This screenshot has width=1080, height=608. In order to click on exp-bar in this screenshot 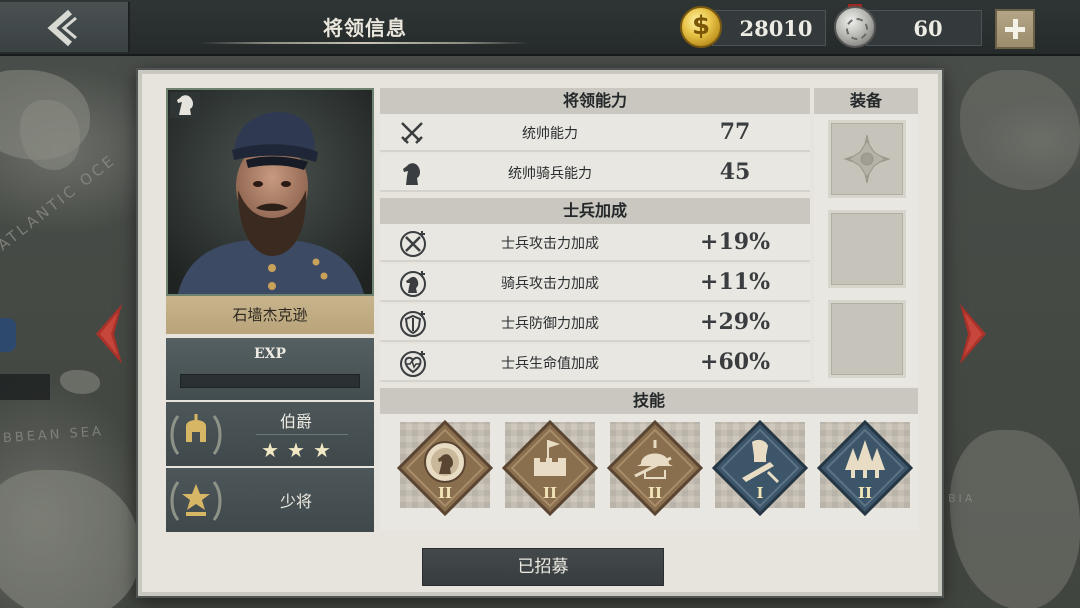, I will do `click(270, 381)`.